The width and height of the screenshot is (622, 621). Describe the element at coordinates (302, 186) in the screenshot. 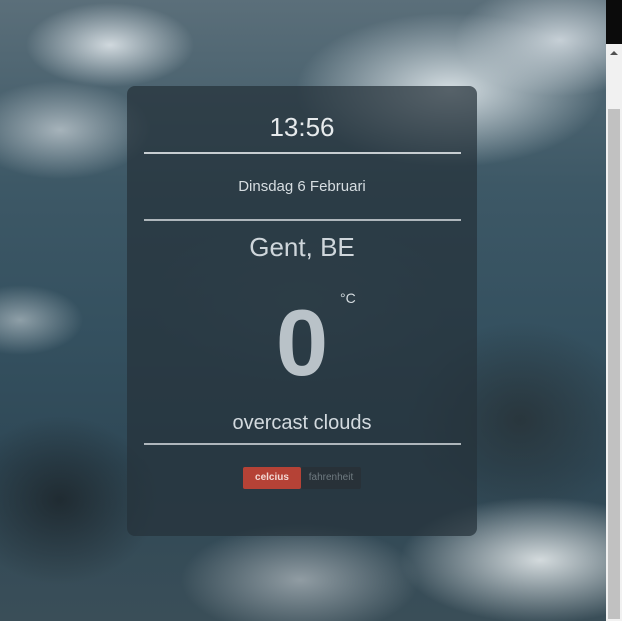

I see `current-date: Dinsdag 6 Februari` at that location.